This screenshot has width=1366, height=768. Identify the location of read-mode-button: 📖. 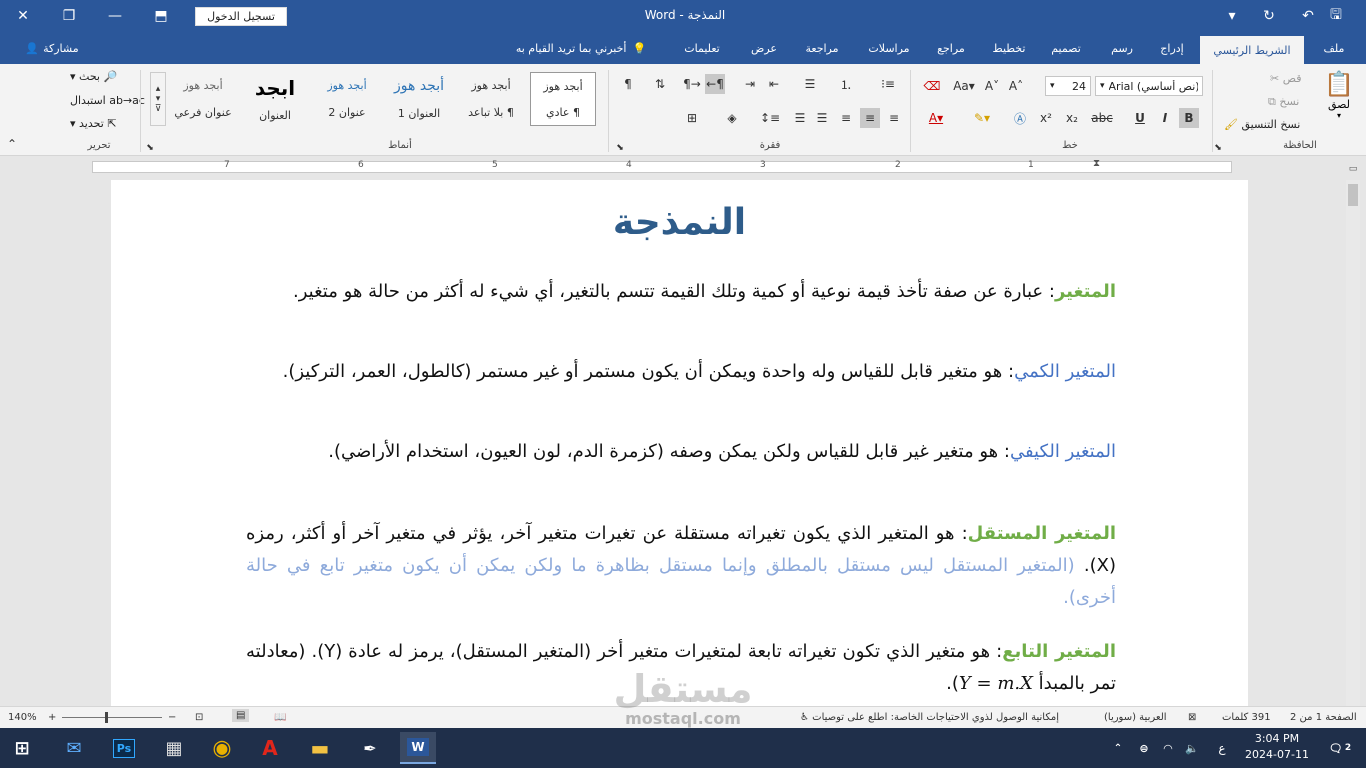
(280, 717).